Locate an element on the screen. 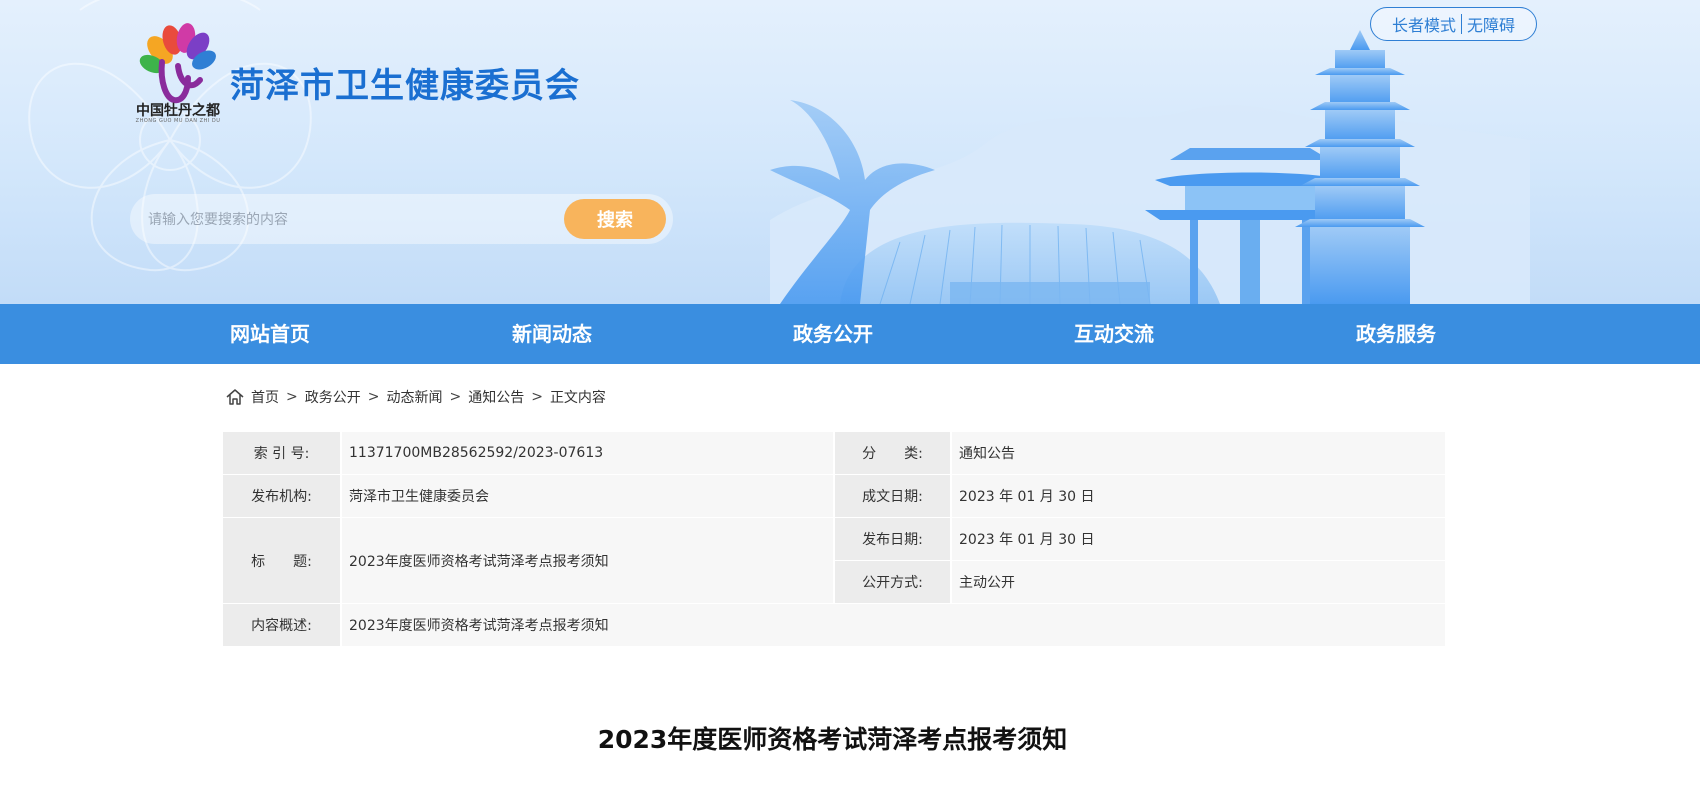 This screenshot has width=1700, height=787. publisher-label: 发布机构: is located at coordinates (282, 496).